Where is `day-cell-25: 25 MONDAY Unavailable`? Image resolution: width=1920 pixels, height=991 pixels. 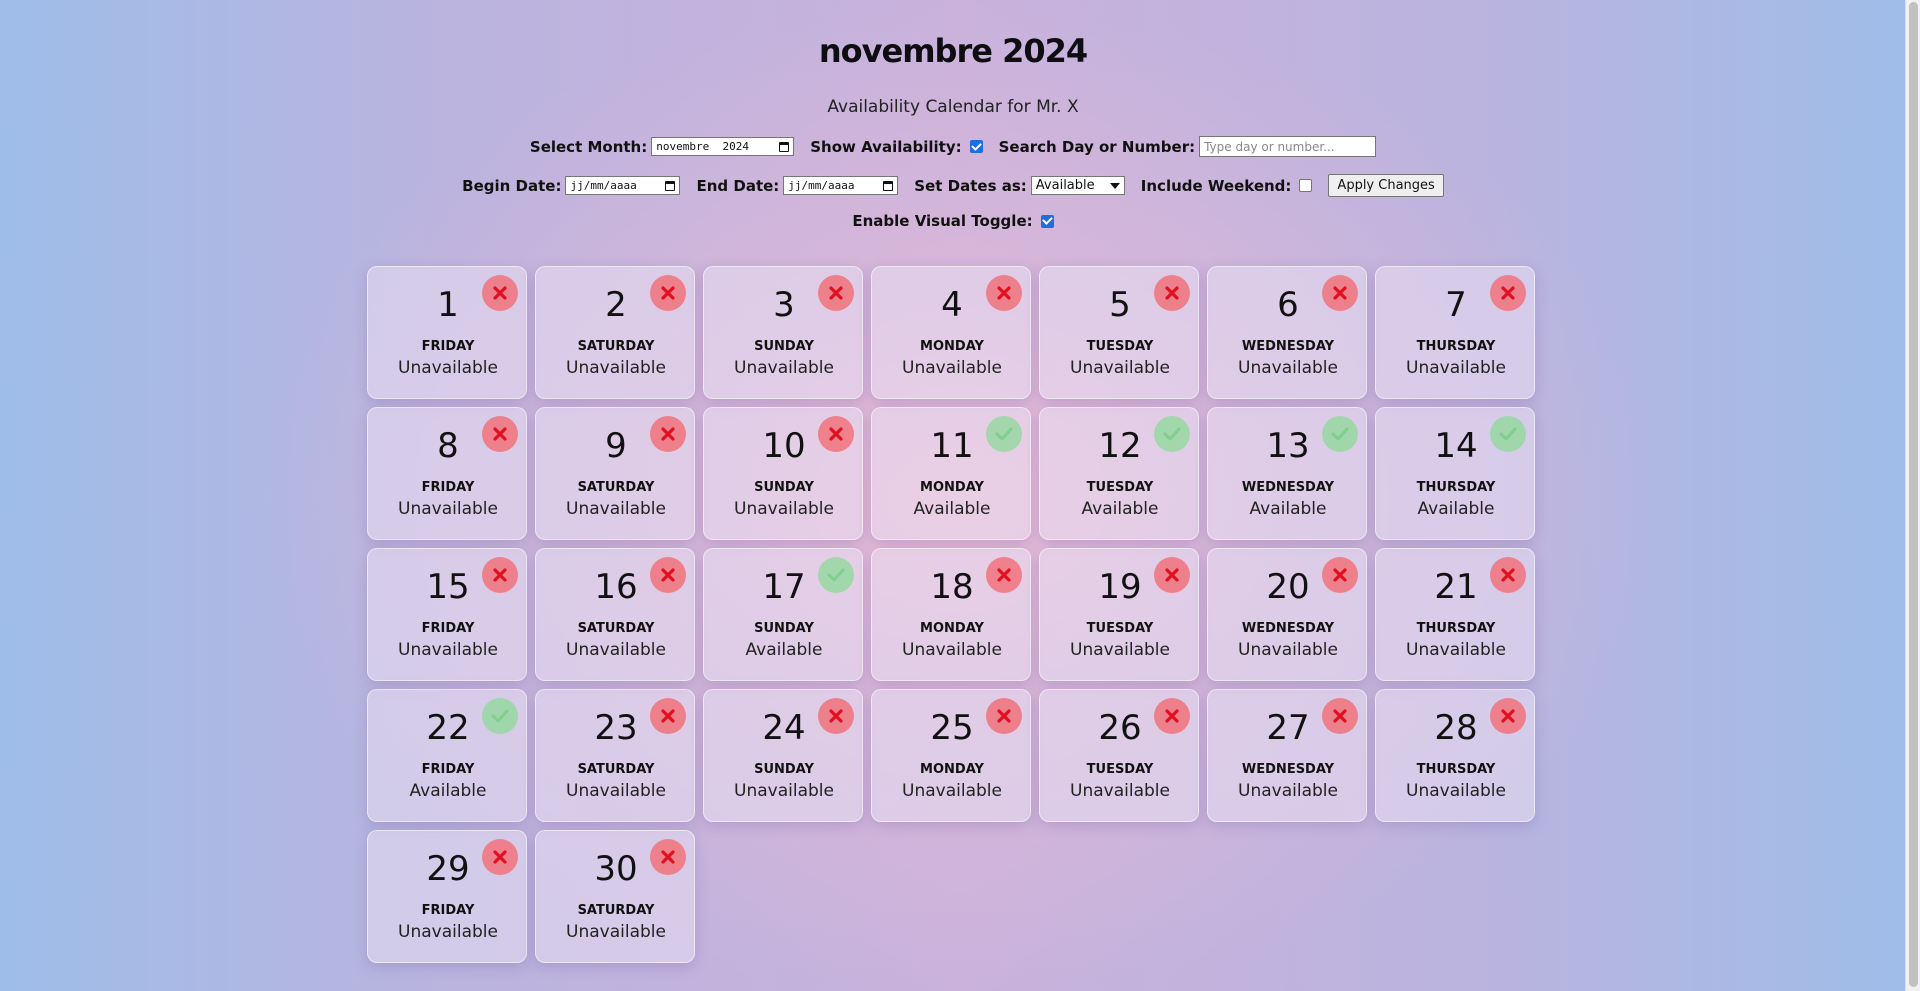 day-cell-25: 25 MONDAY Unavailable is located at coordinates (951, 755).